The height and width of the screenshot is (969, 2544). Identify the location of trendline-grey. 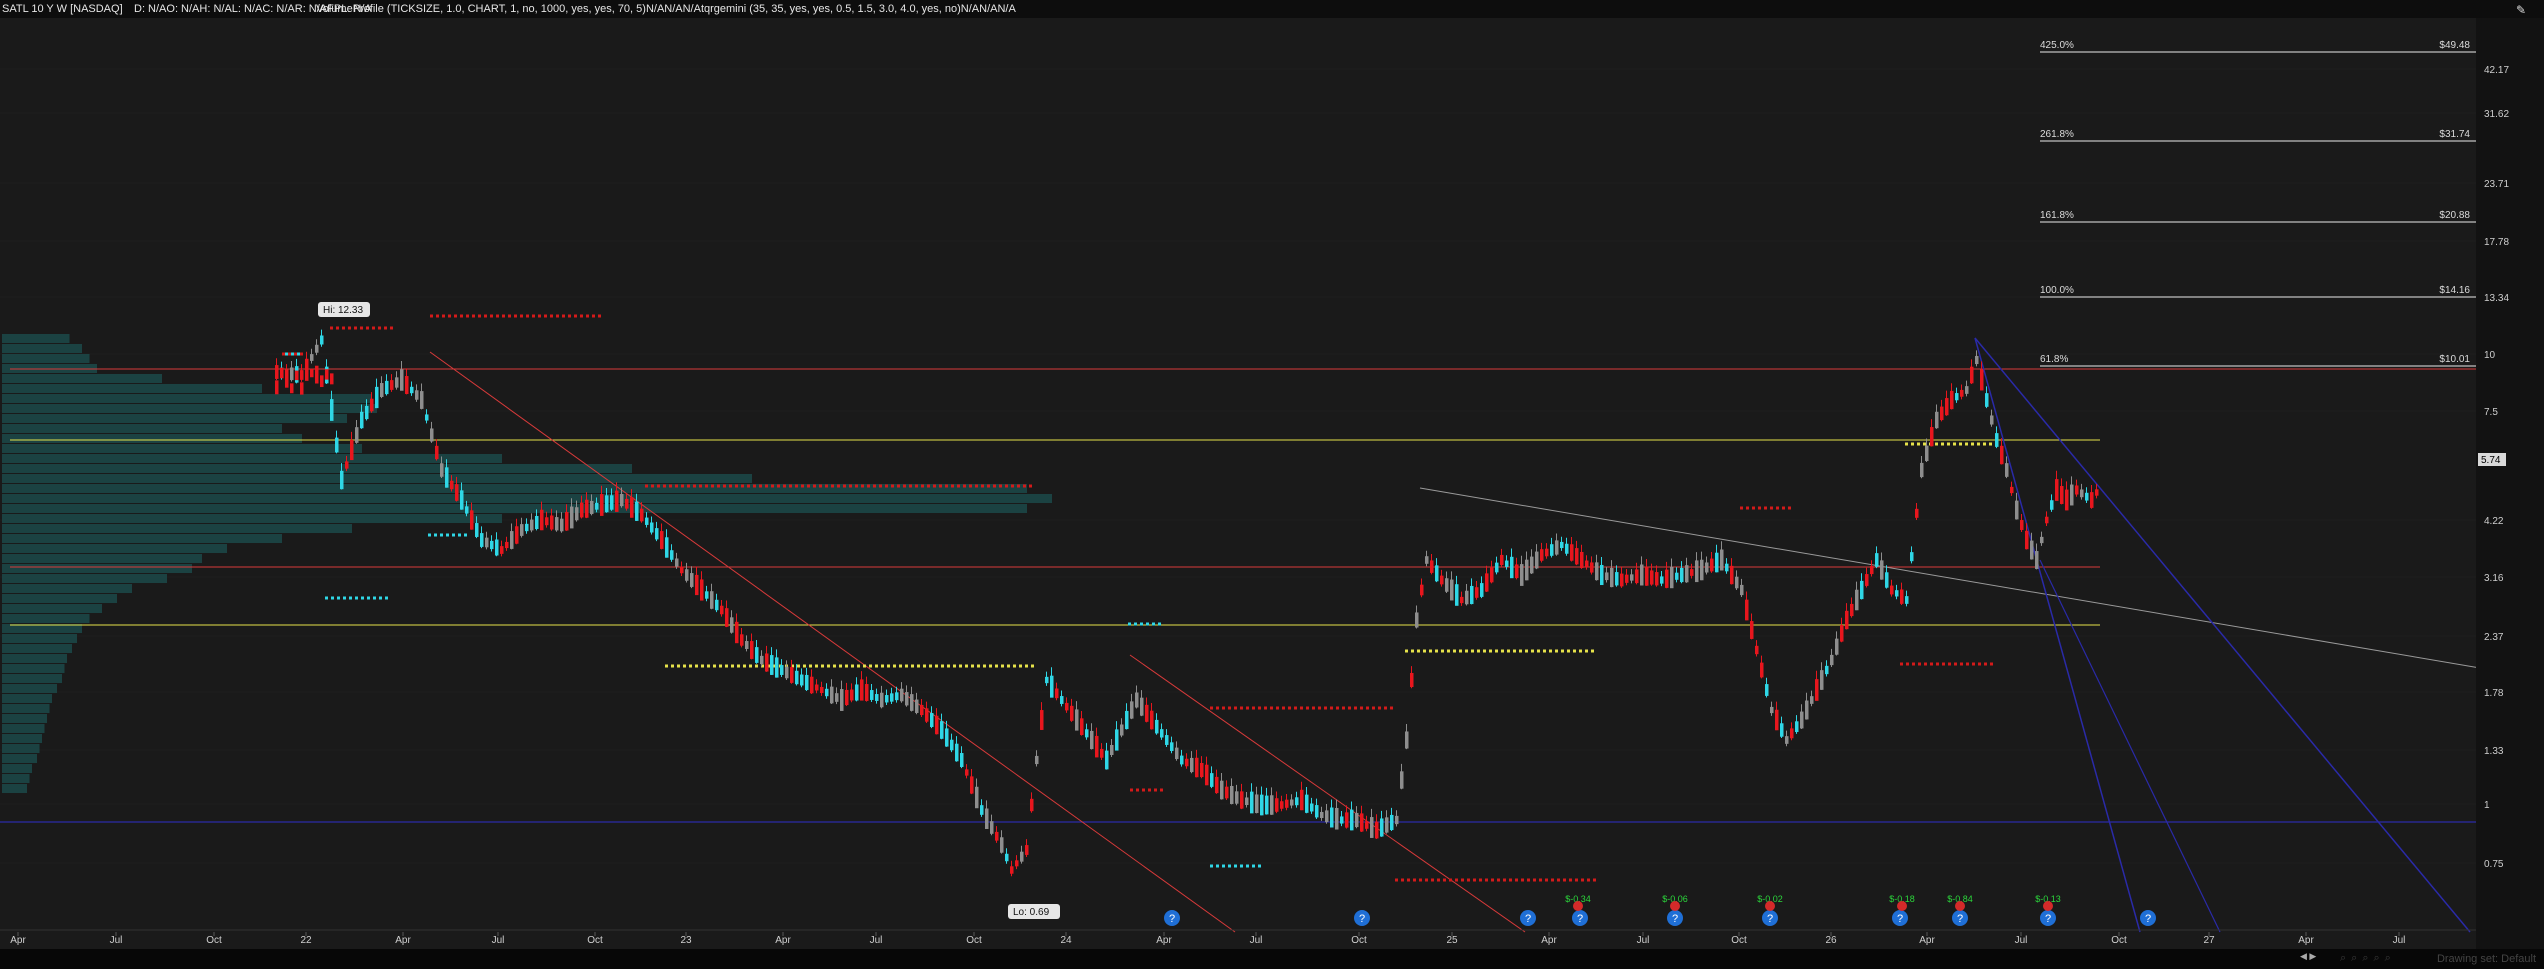
(1950, 578).